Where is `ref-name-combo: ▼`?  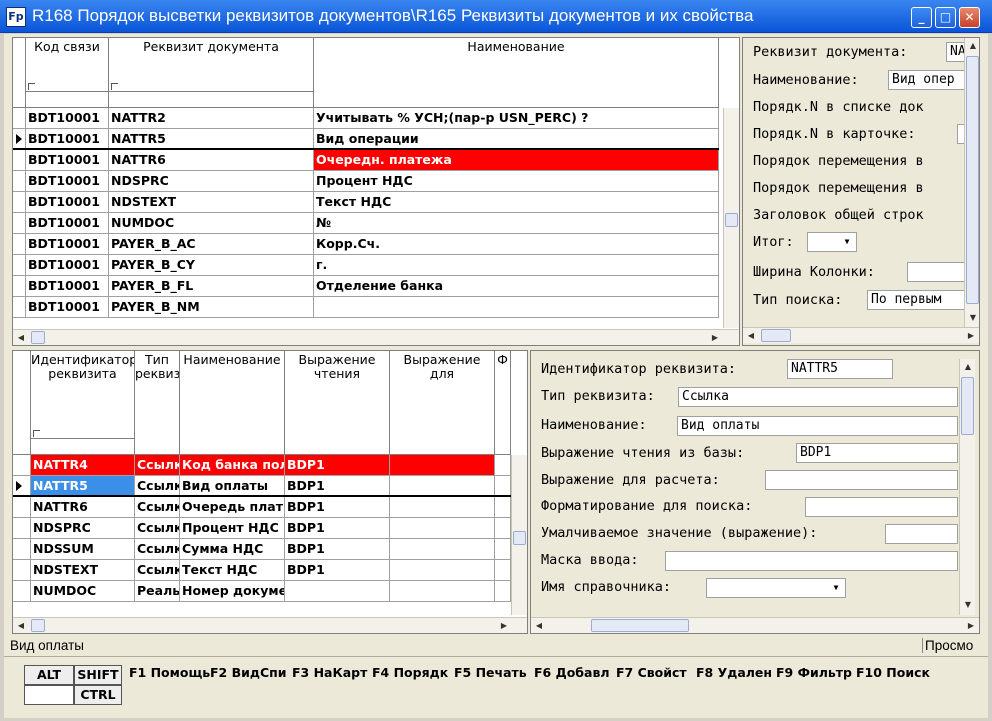 ref-name-combo: ▼ is located at coordinates (776, 588).